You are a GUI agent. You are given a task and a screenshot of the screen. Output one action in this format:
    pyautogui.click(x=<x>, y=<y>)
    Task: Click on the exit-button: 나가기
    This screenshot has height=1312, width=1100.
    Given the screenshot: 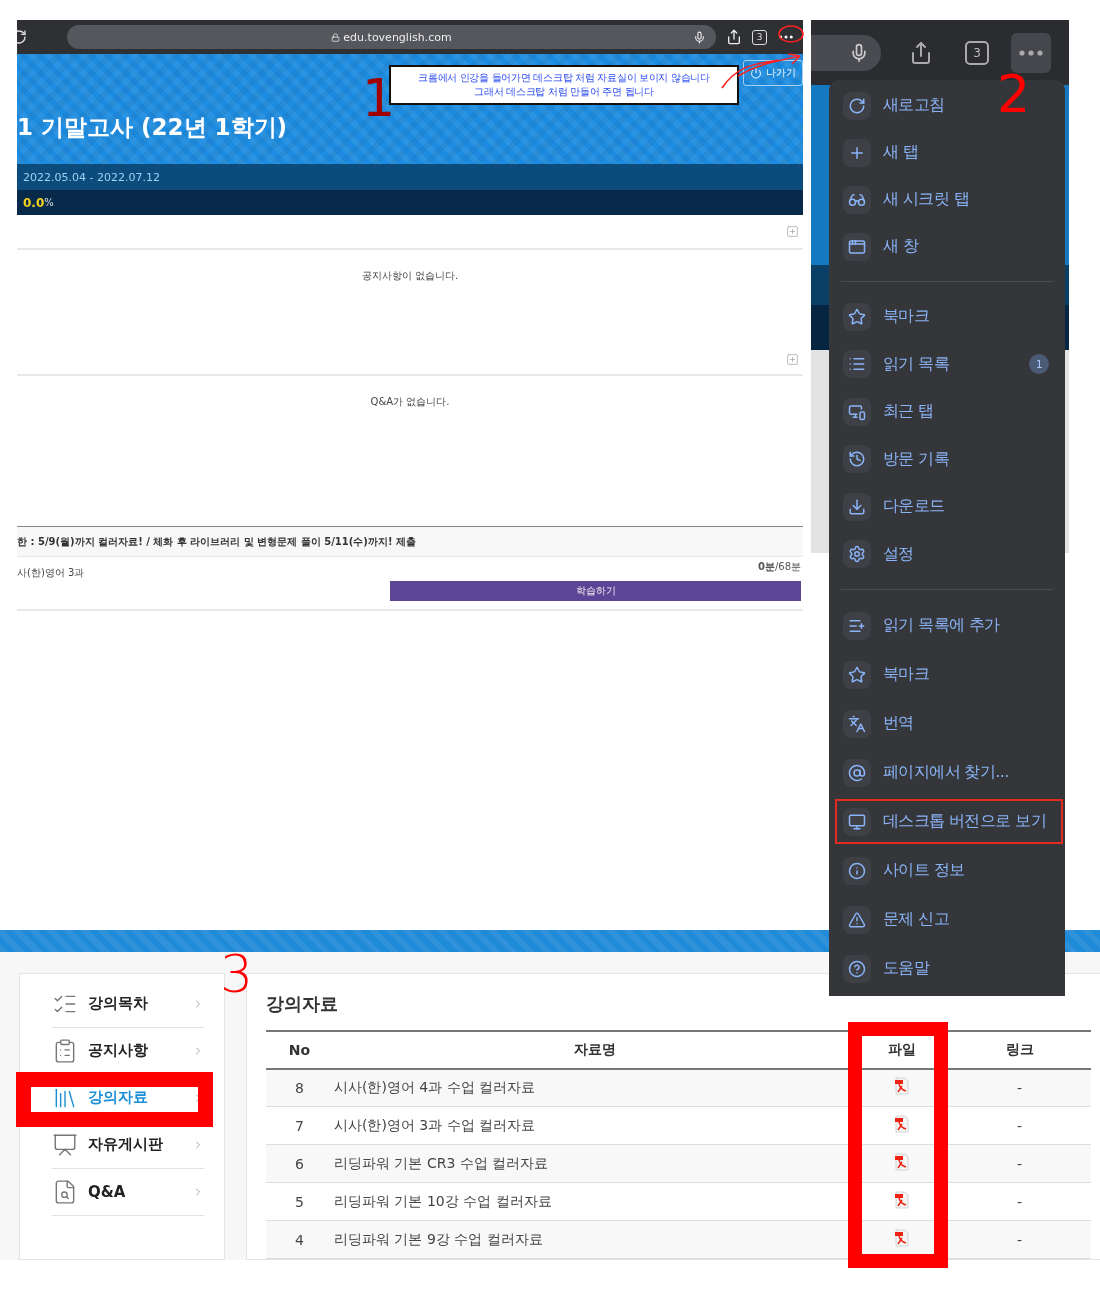 What is the action you would take?
    pyautogui.click(x=773, y=73)
    